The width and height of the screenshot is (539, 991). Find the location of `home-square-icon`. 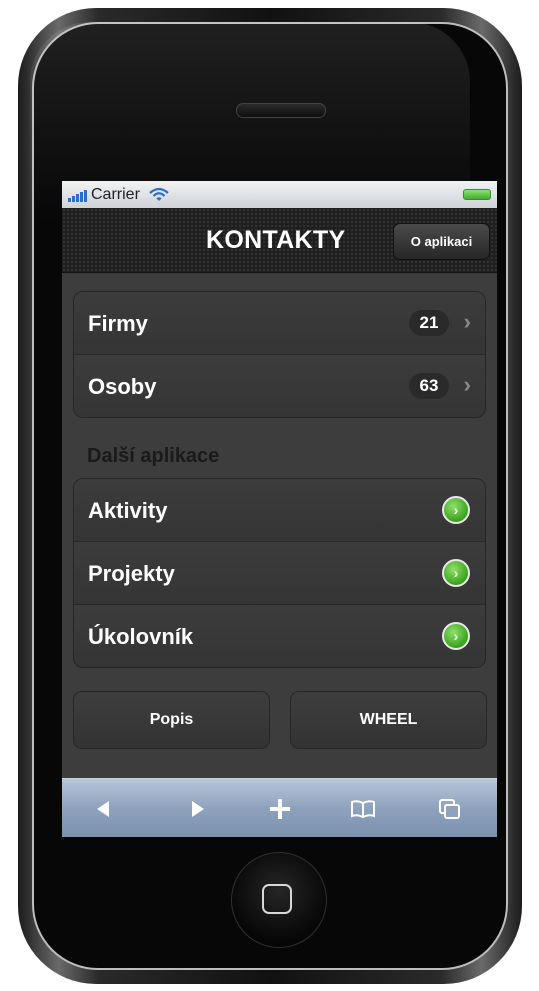

home-square-icon is located at coordinates (277, 899).